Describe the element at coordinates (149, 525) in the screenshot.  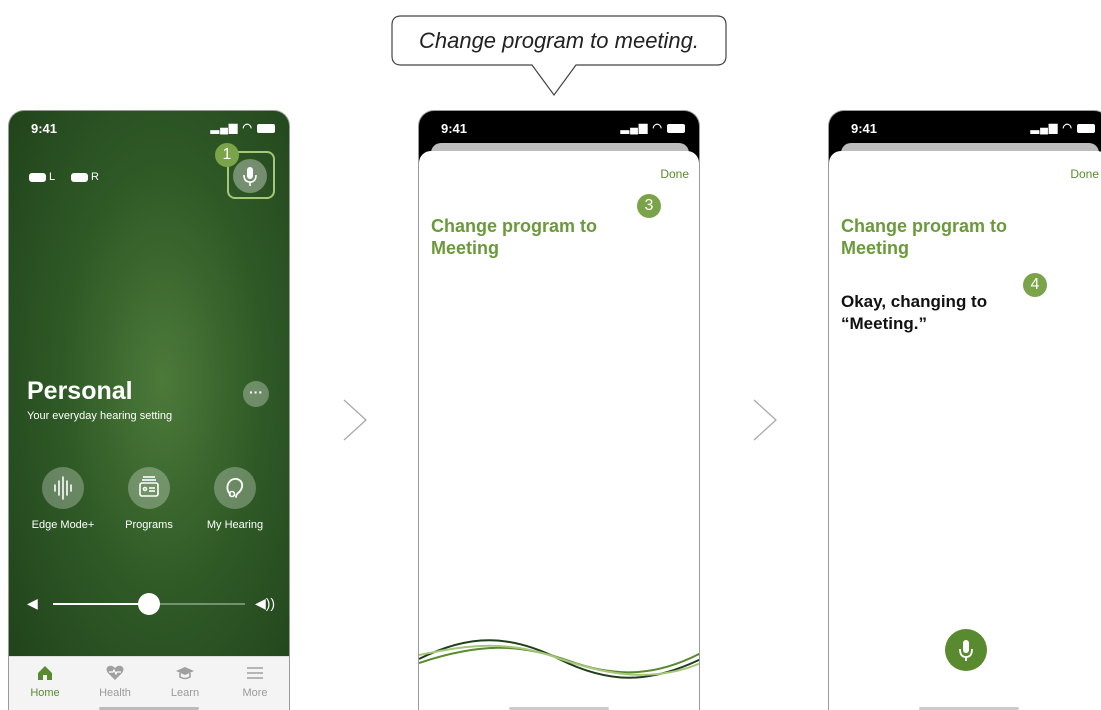
I see `programs-label: Programs` at that location.